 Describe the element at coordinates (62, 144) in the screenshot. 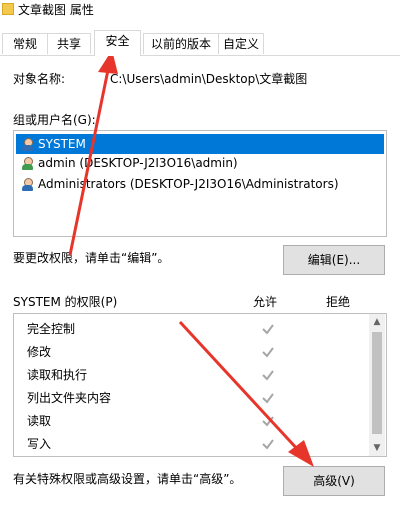

I see `list-item-label: SYSTEM` at that location.